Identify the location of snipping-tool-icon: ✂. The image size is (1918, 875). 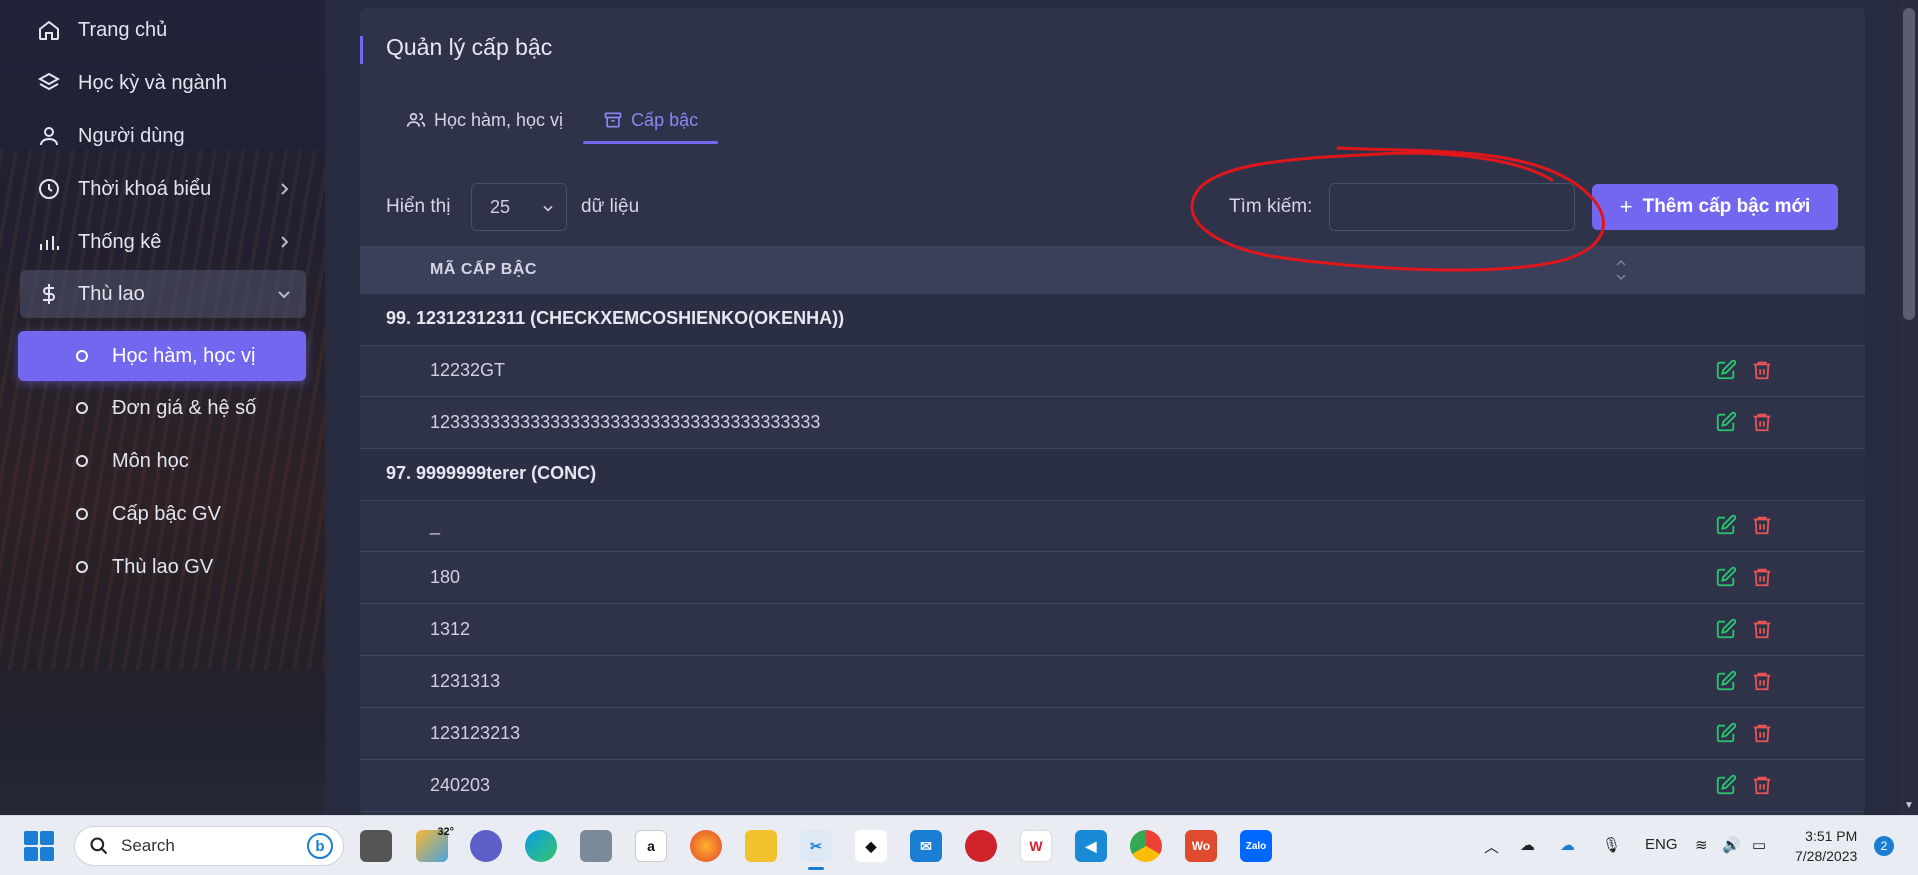
(816, 850).